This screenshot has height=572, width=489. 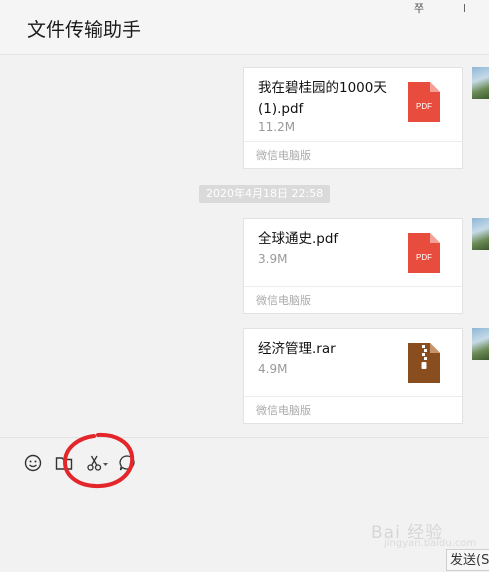 I want to click on file-name: 经济管理.rar, so click(x=297, y=349).